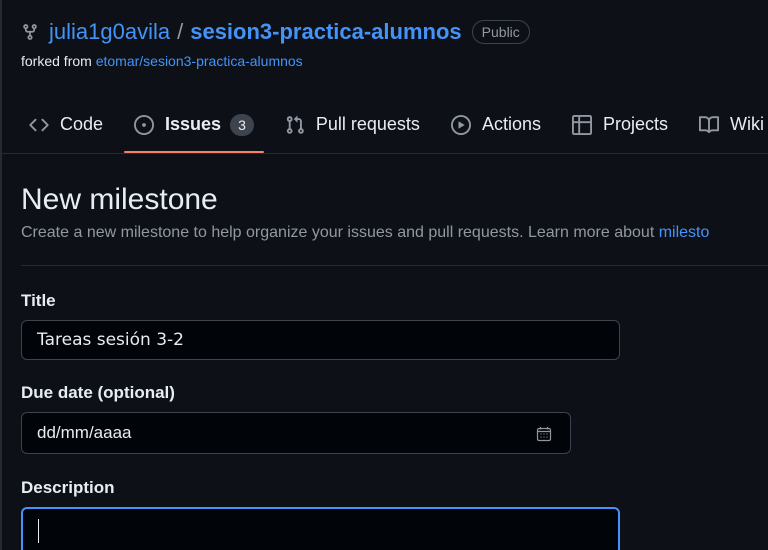 The width and height of the screenshot is (768, 550). I want to click on forked-source-link: etomar/sesion3-practica-alumnos, so click(199, 61).